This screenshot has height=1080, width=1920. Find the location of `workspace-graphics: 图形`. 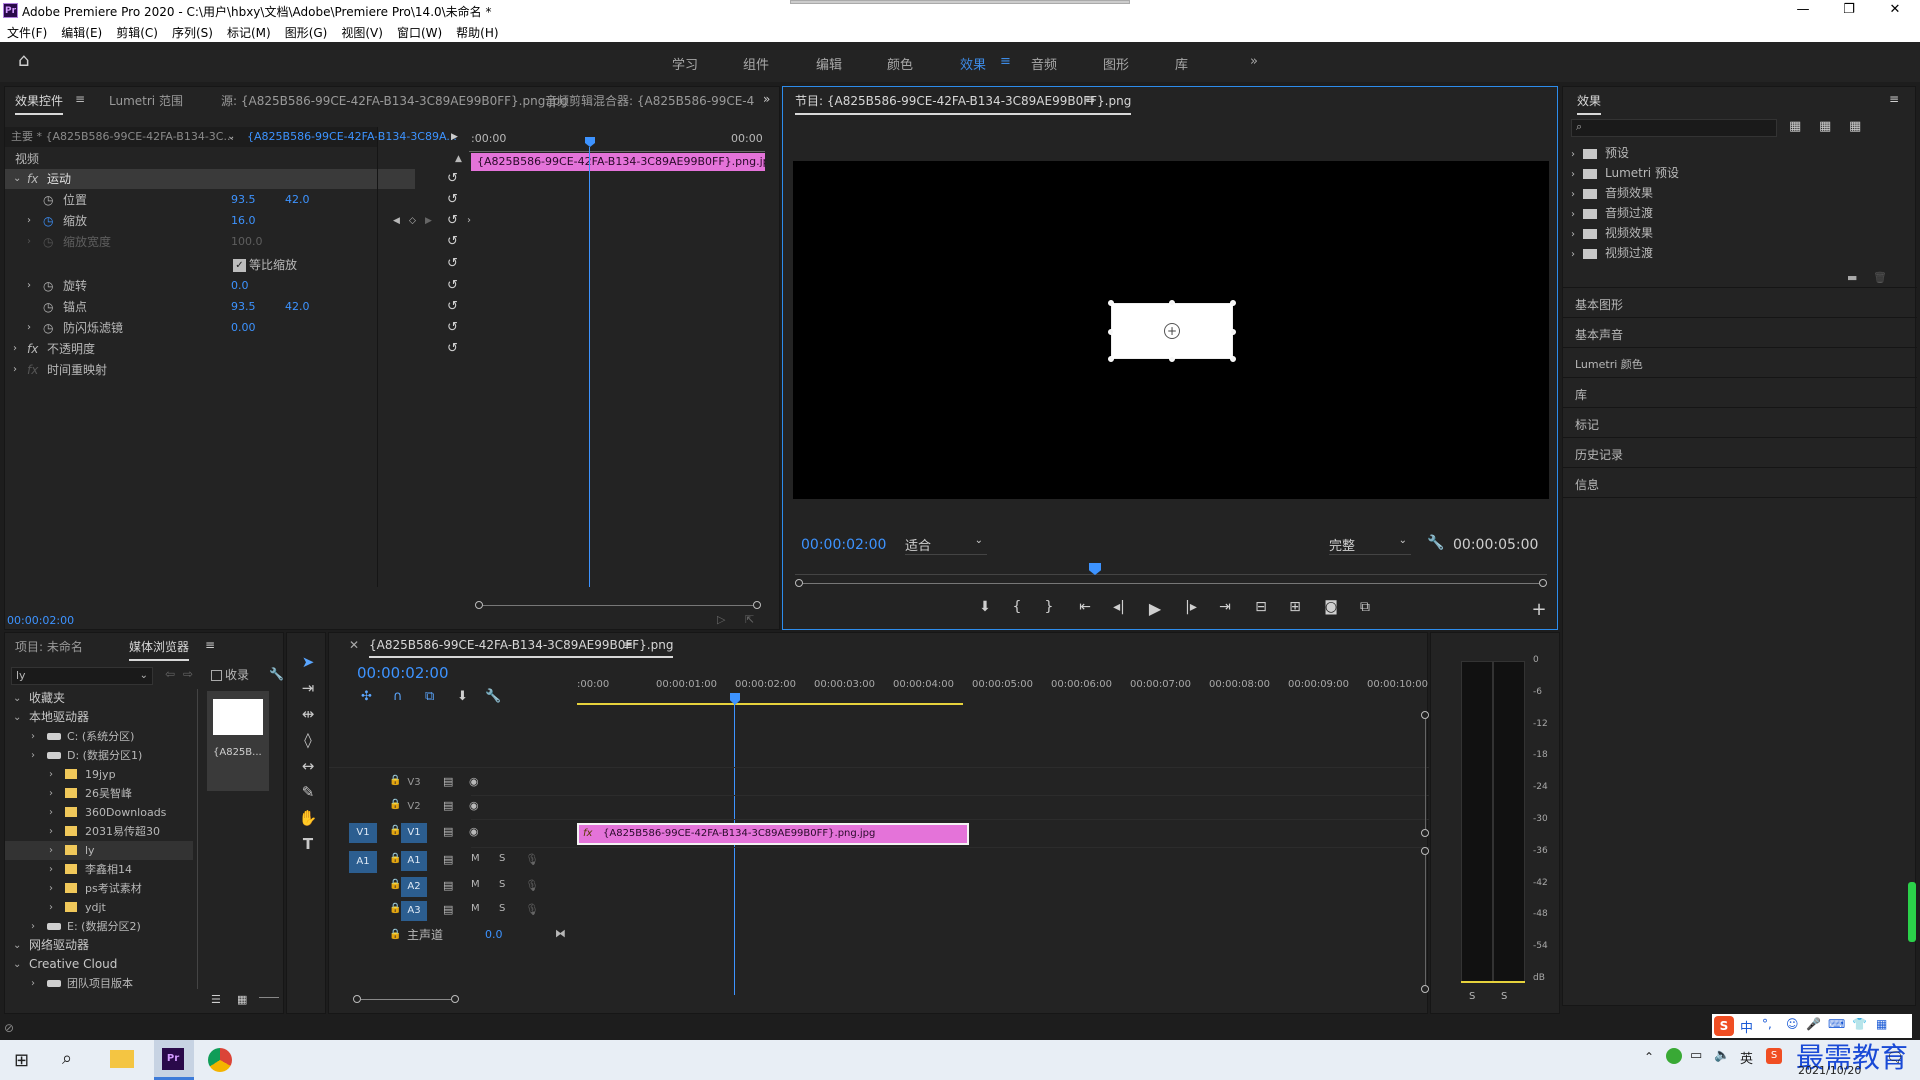

workspace-graphics: 图形 is located at coordinates (1116, 63).